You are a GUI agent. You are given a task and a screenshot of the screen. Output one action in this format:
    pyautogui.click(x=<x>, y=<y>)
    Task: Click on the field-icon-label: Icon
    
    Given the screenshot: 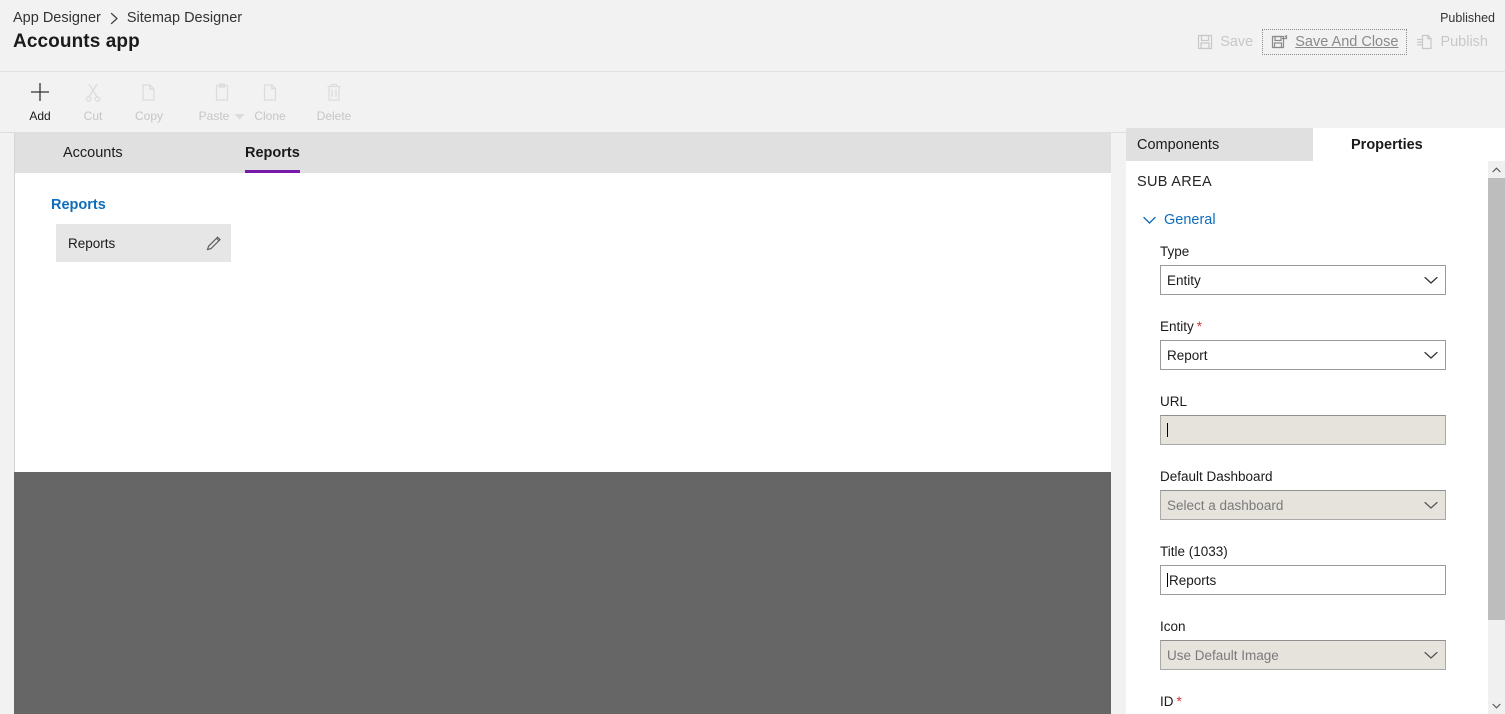 What is the action you would take?
    pyautogui.click(x=1173, y=626)
    